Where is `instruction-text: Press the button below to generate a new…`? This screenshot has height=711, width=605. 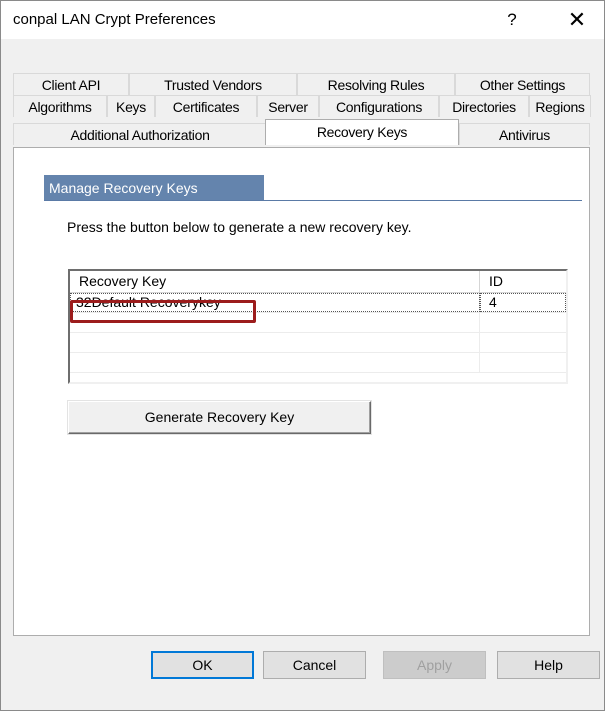
instruction-text: Press the button below to generate a new… is located at coordinates (239, 227).